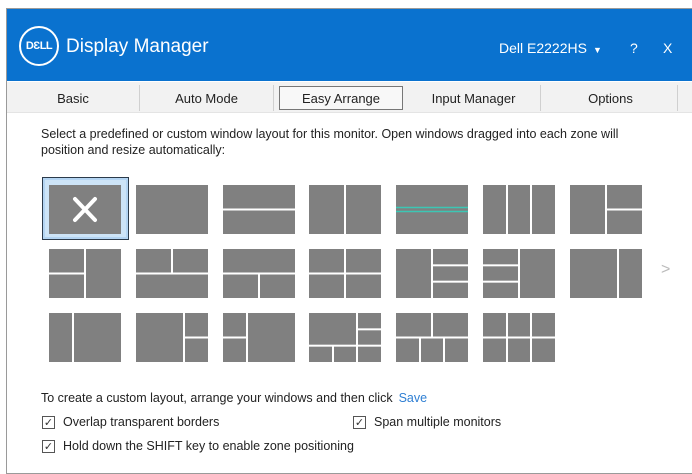 The width and height of the screenshot is (692, 474). I want to click on help-button: ?, so click(634, 48).